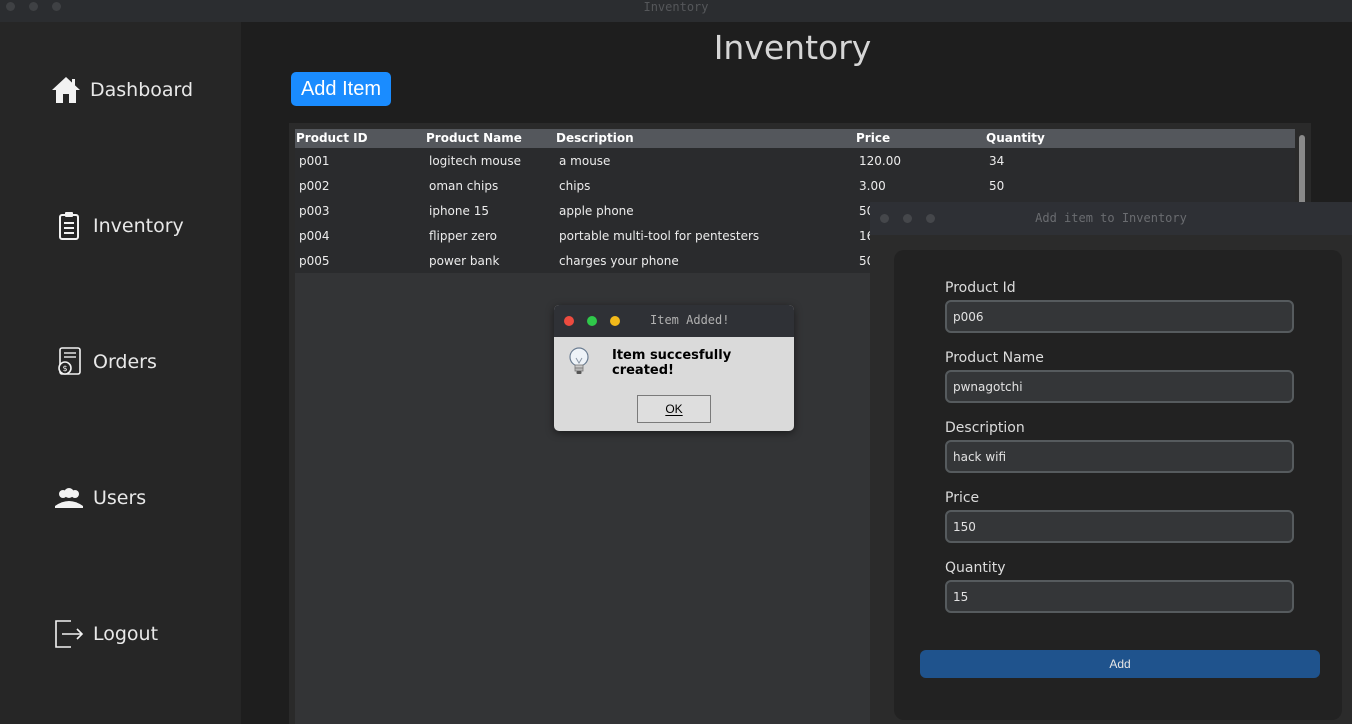  What do you see at coordinates (975, 568) in the screenshot?
I see `quantity-label: Quantity` at bounding box center [975, 568].